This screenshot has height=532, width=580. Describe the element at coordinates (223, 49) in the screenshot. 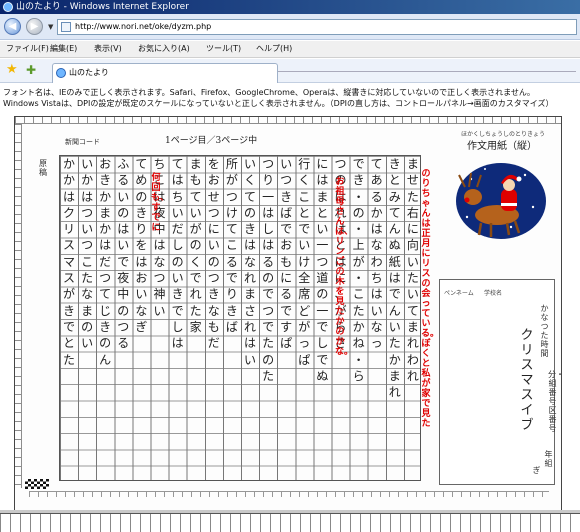

I see `menu-tools: ツール(T)` at that location.